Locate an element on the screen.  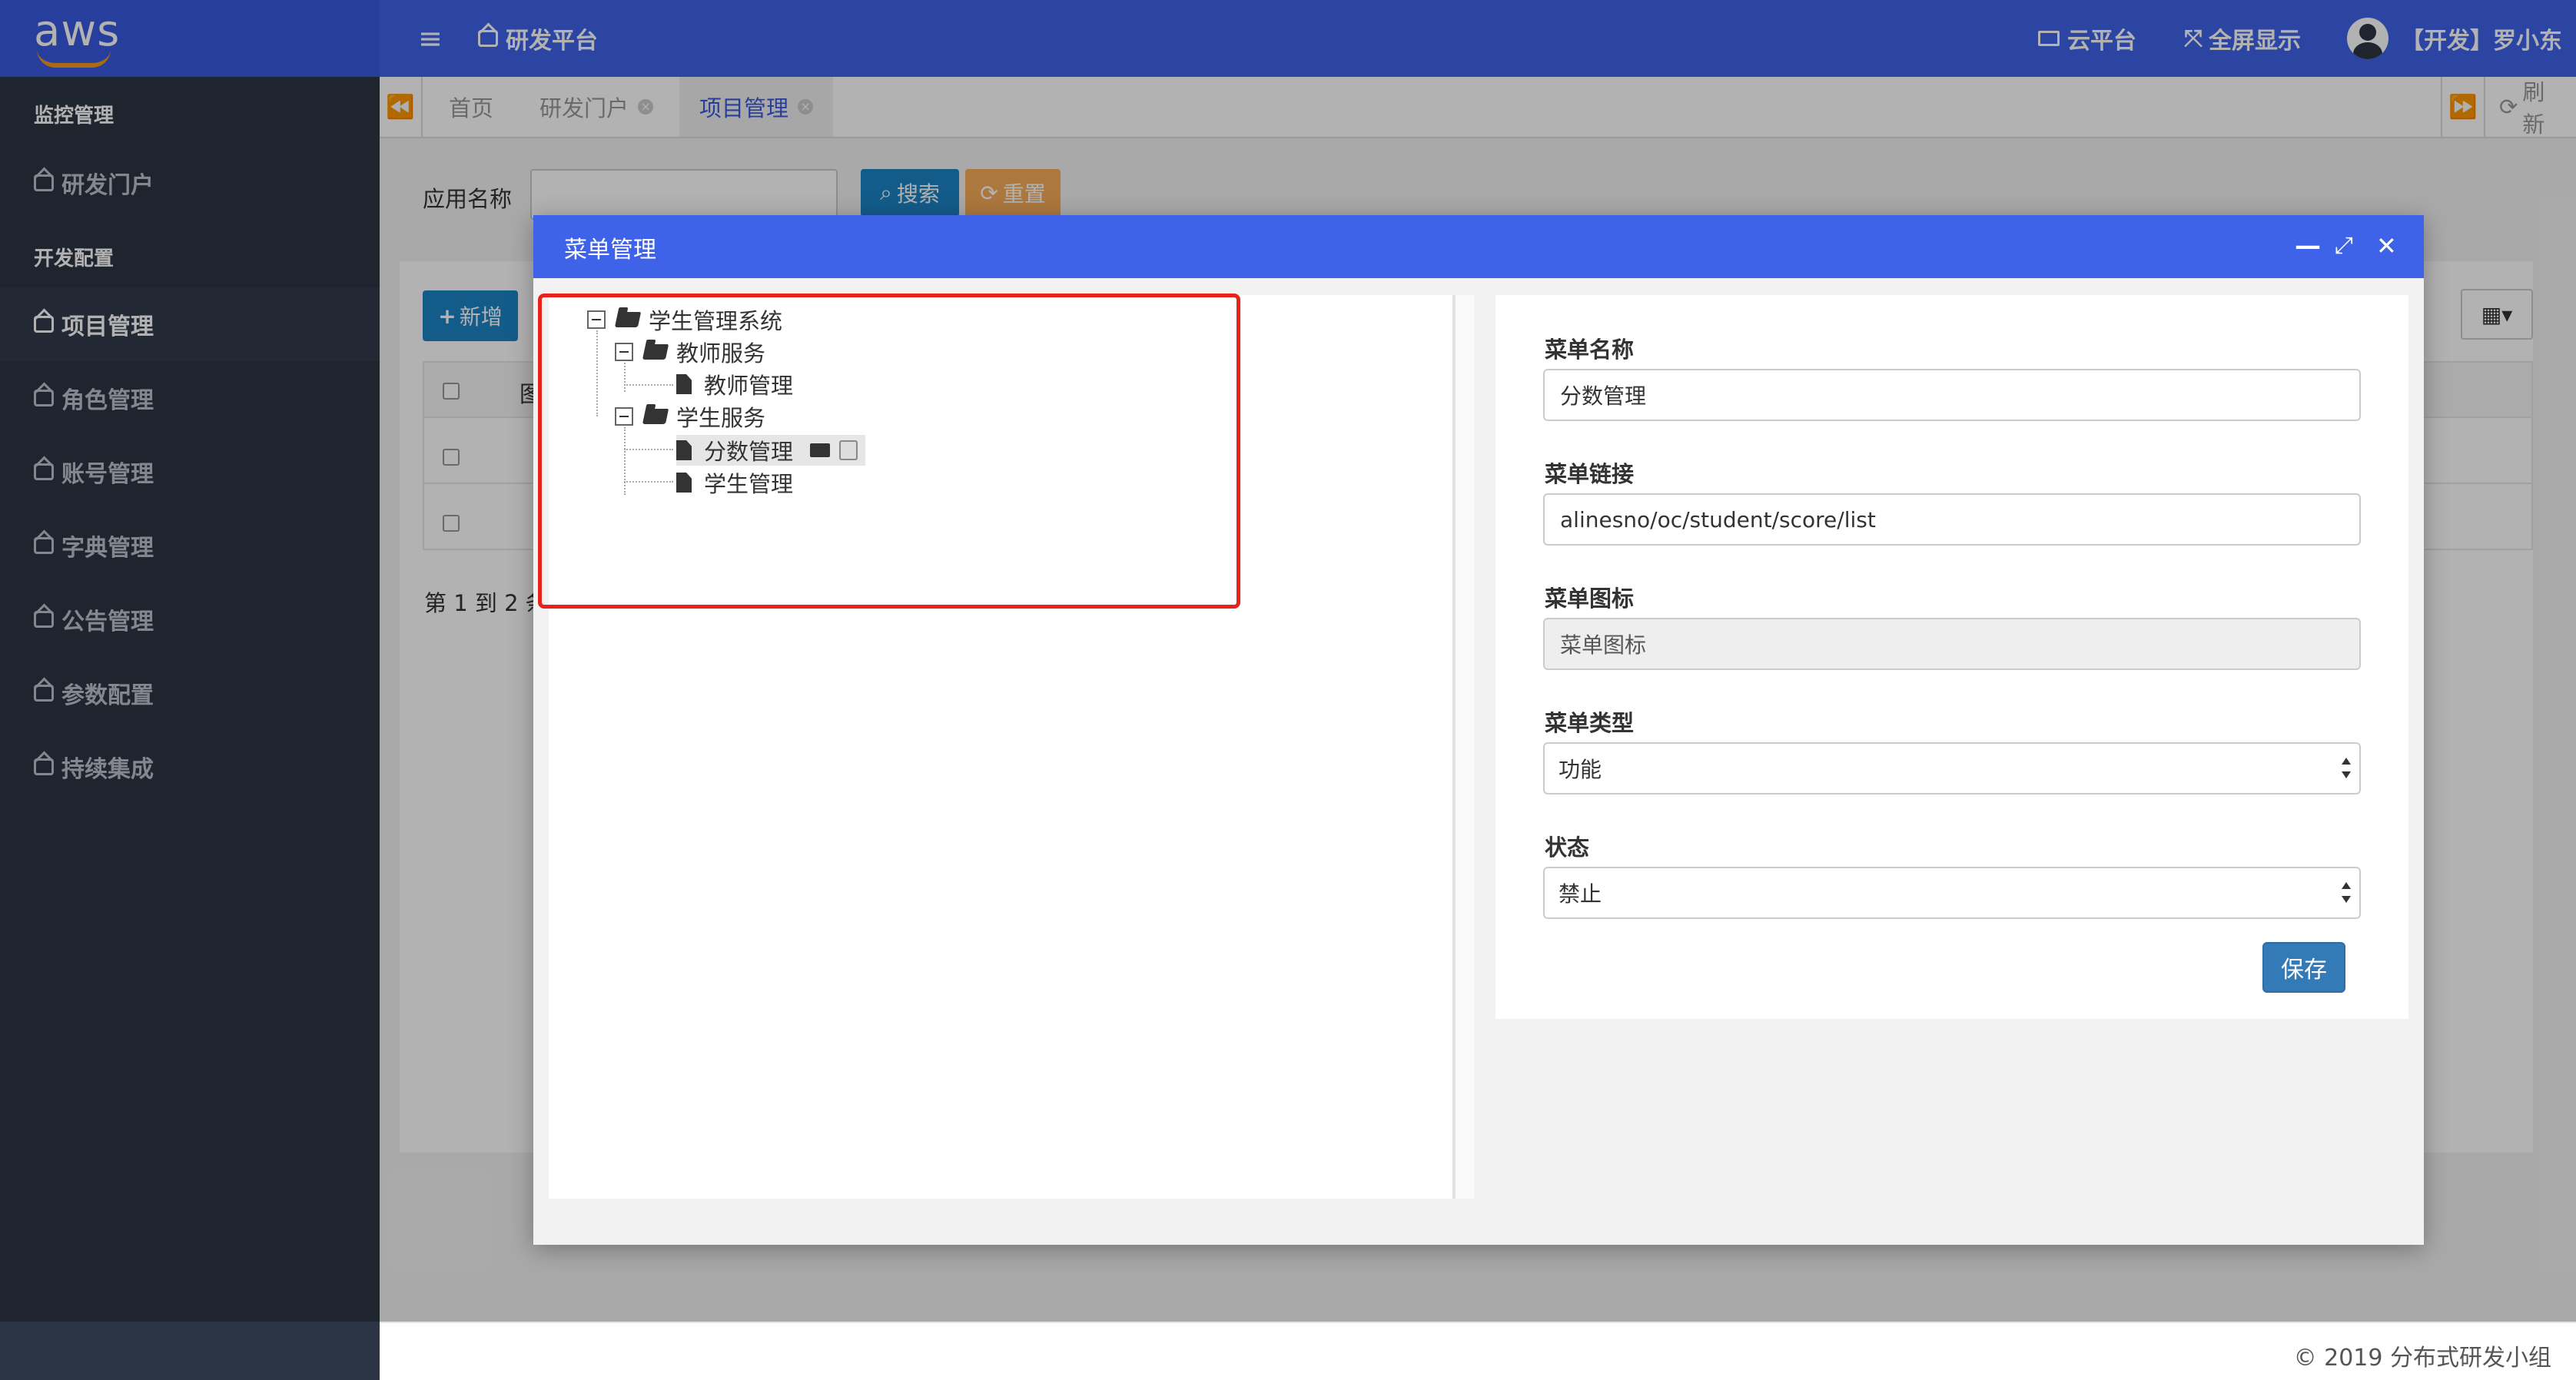
annotation-highlight-box is located at coordinates (889, 451).